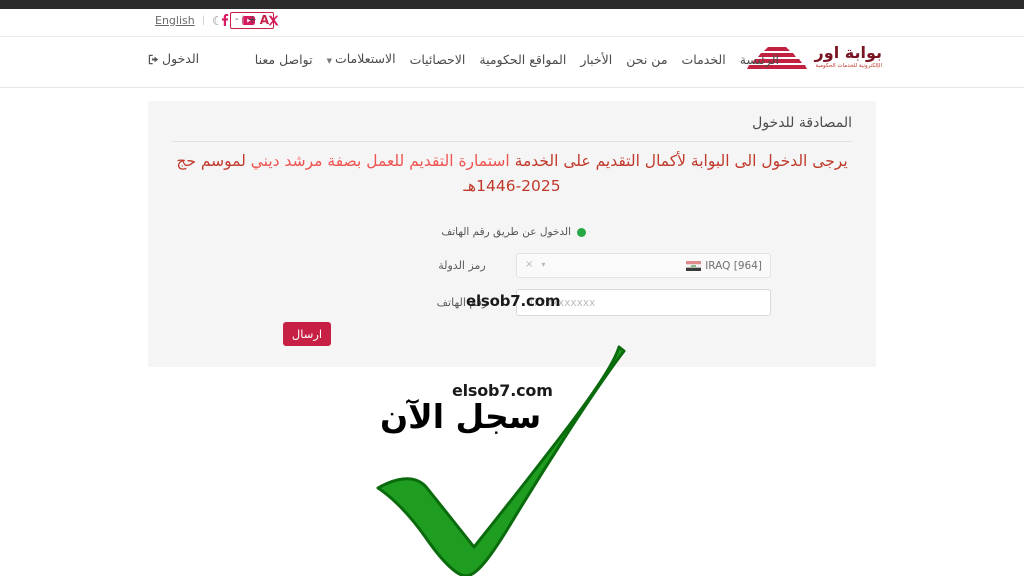 The height and width of the screenshot is (576, 1024). I want to click on watermark-field: elsob7.com, so click(513, 301).